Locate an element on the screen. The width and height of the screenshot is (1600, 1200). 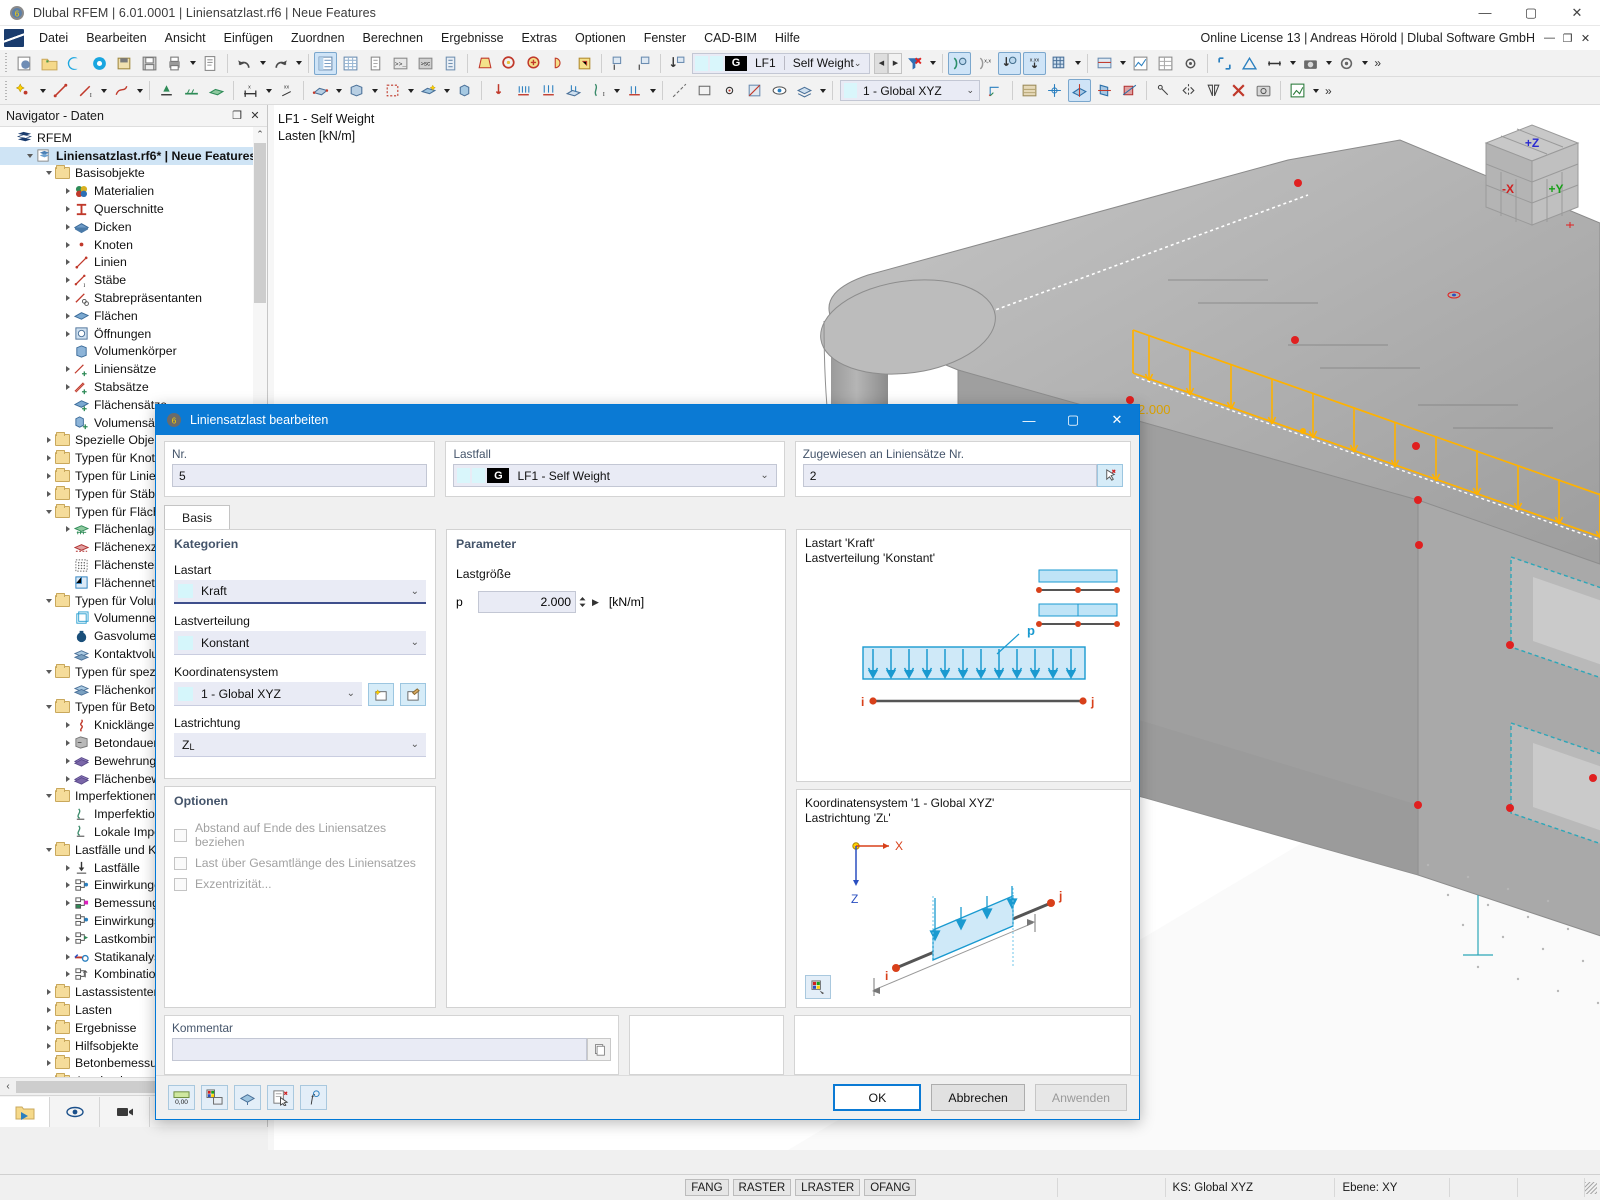
view-next-button is located at coordinates (643, 63).